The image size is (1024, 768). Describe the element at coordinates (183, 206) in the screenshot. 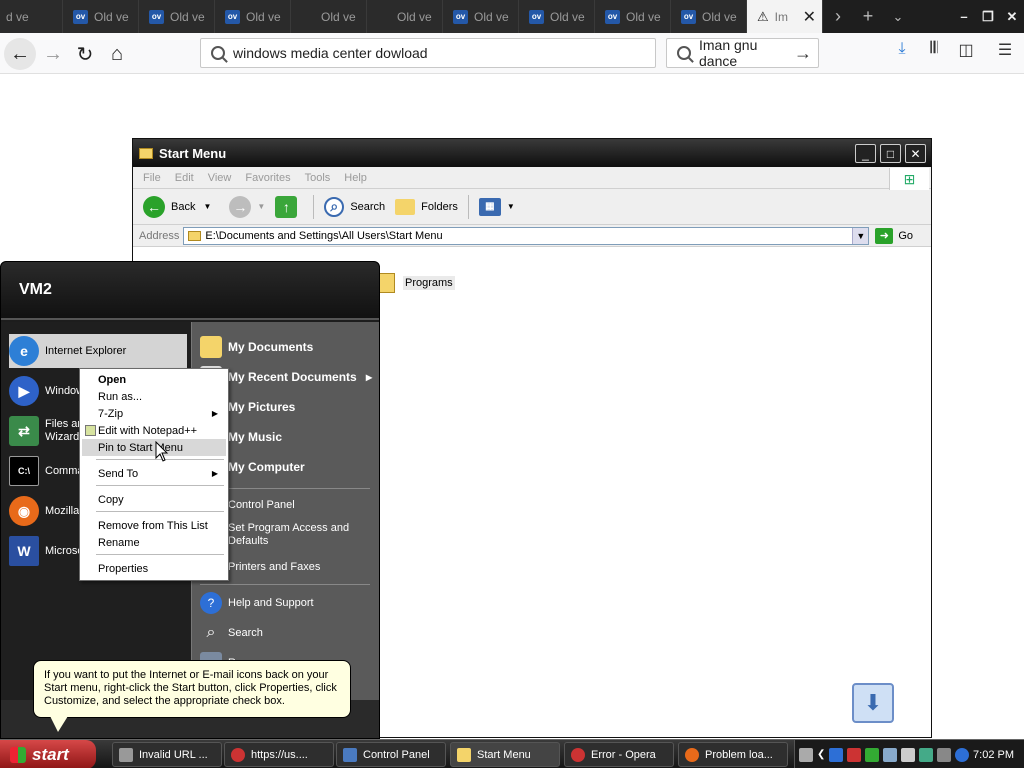

I see `back-label: Back` at that location.